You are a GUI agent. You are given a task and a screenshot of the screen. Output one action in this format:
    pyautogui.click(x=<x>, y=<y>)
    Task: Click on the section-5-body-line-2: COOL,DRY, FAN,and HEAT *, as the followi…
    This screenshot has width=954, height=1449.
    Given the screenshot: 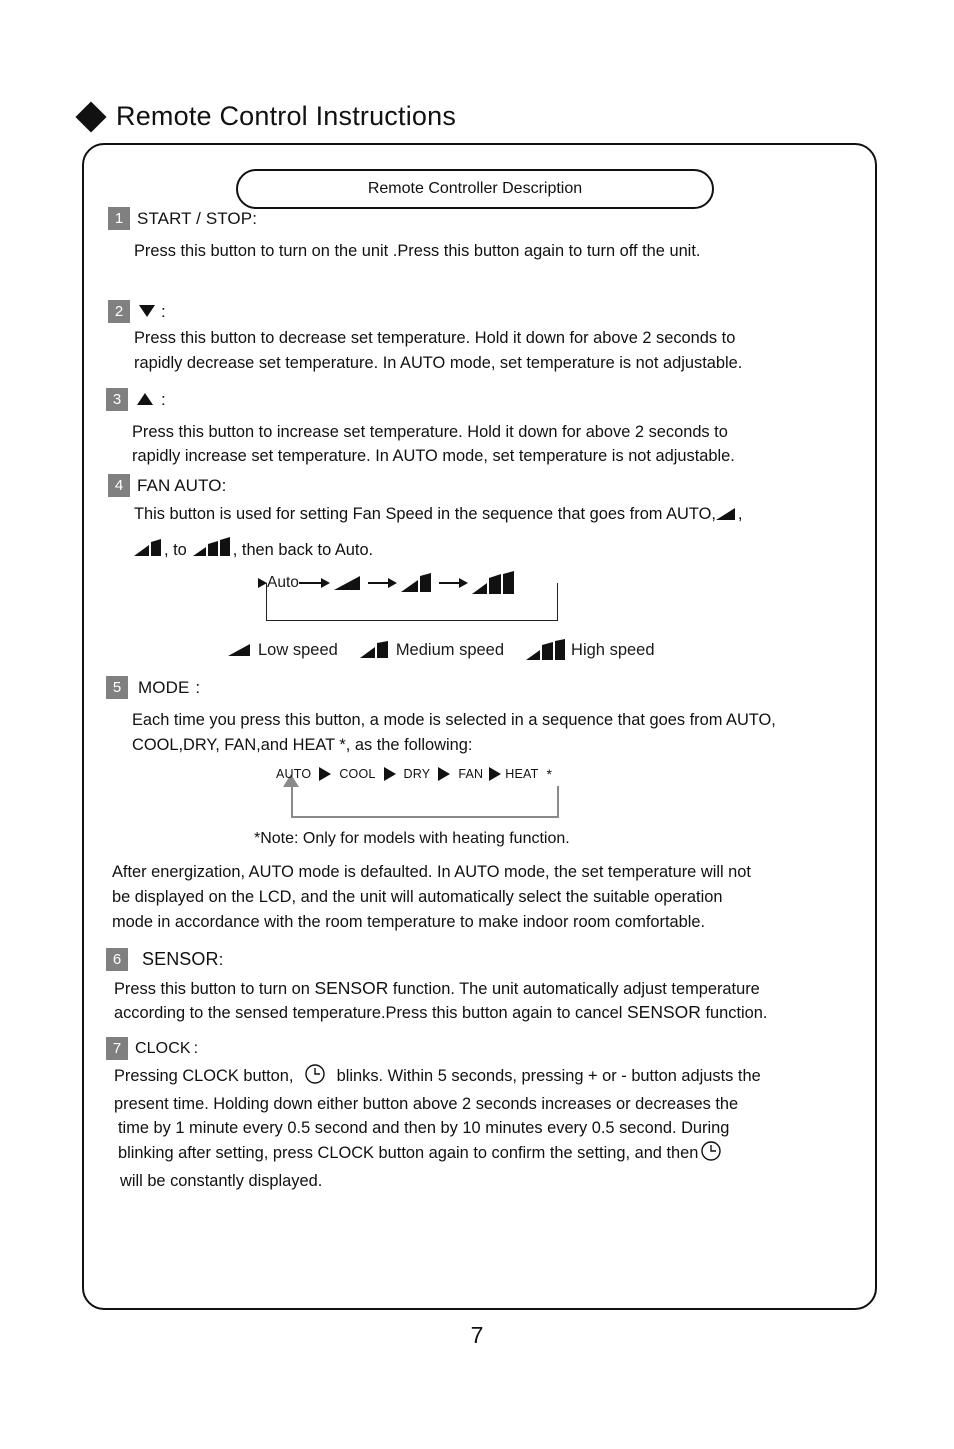 What is the action you would take?
    pyautogui.click(x=302, y=745)
    